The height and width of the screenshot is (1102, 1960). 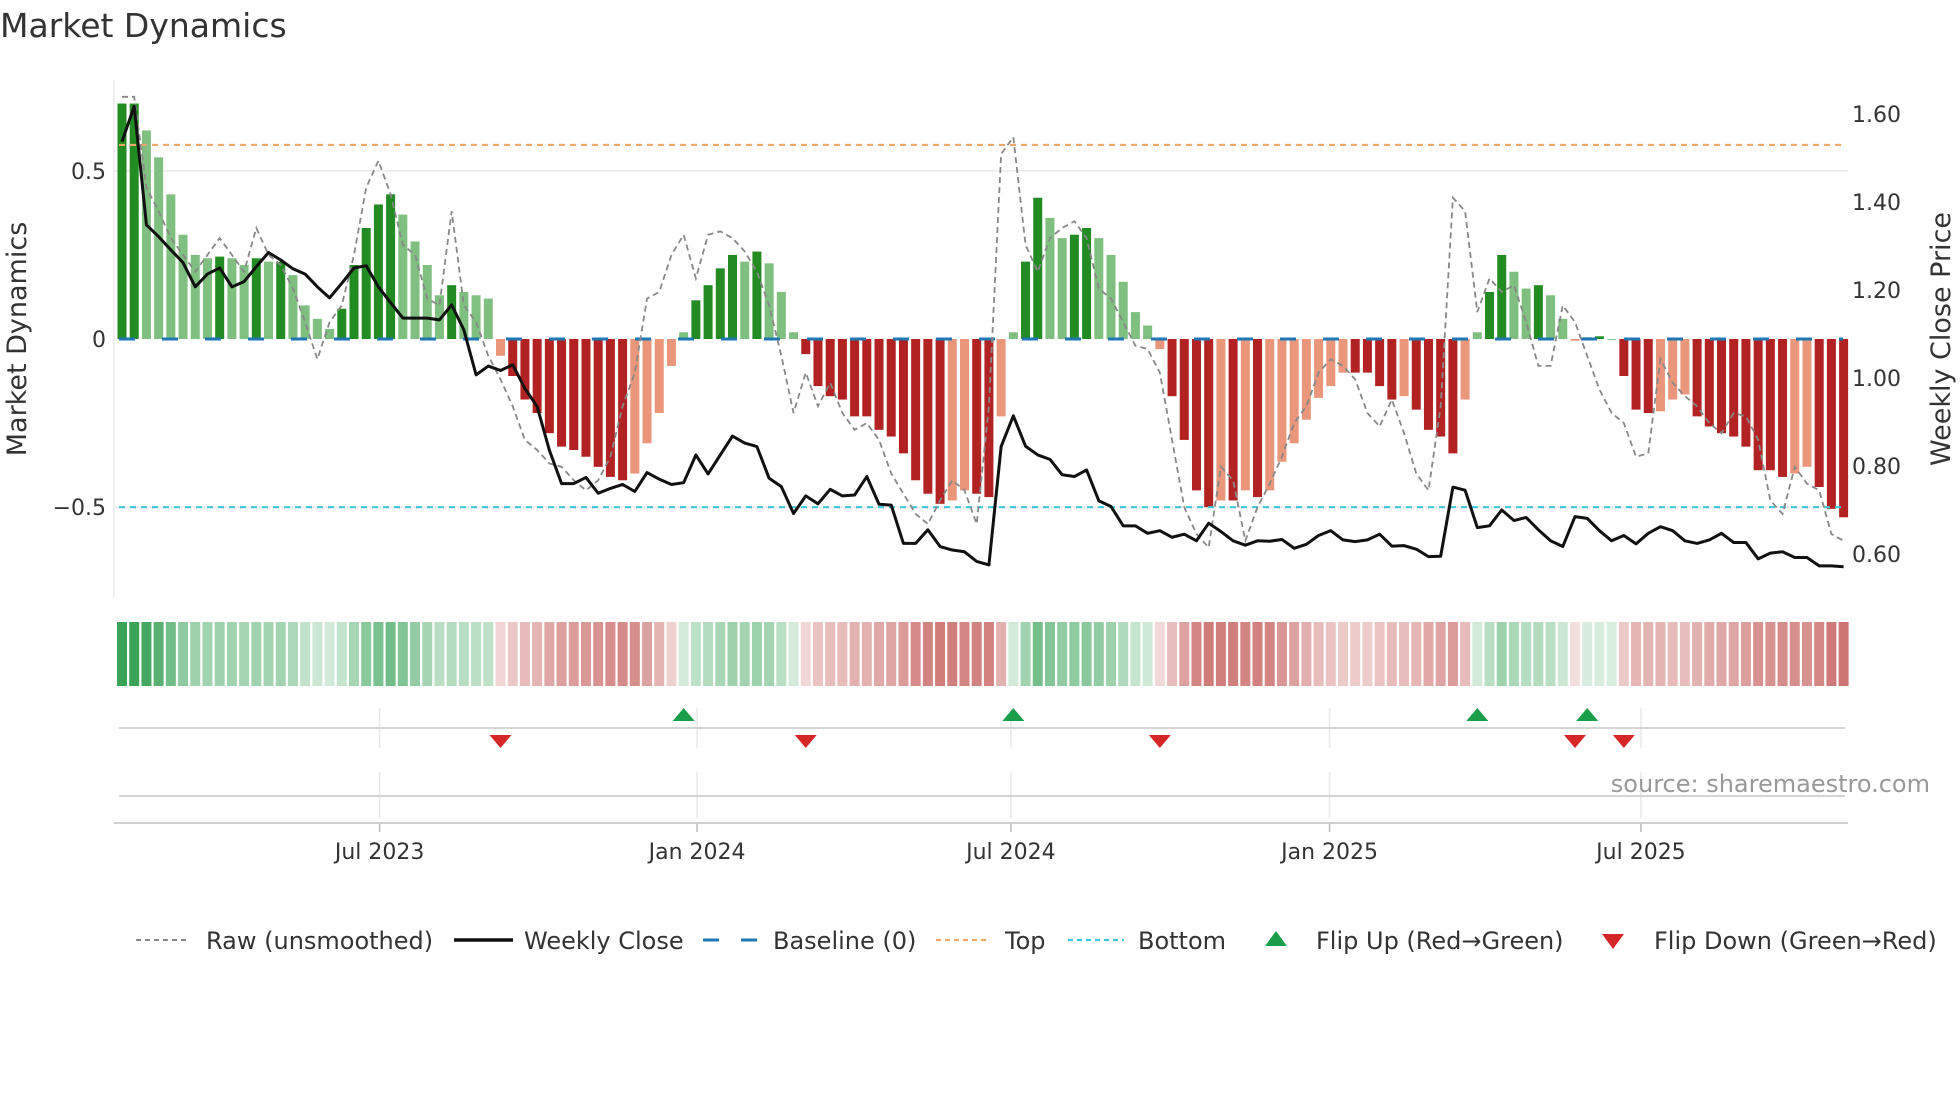 I want to click on x-tick-label: Jul 2024, so click(x=1010, y=852).